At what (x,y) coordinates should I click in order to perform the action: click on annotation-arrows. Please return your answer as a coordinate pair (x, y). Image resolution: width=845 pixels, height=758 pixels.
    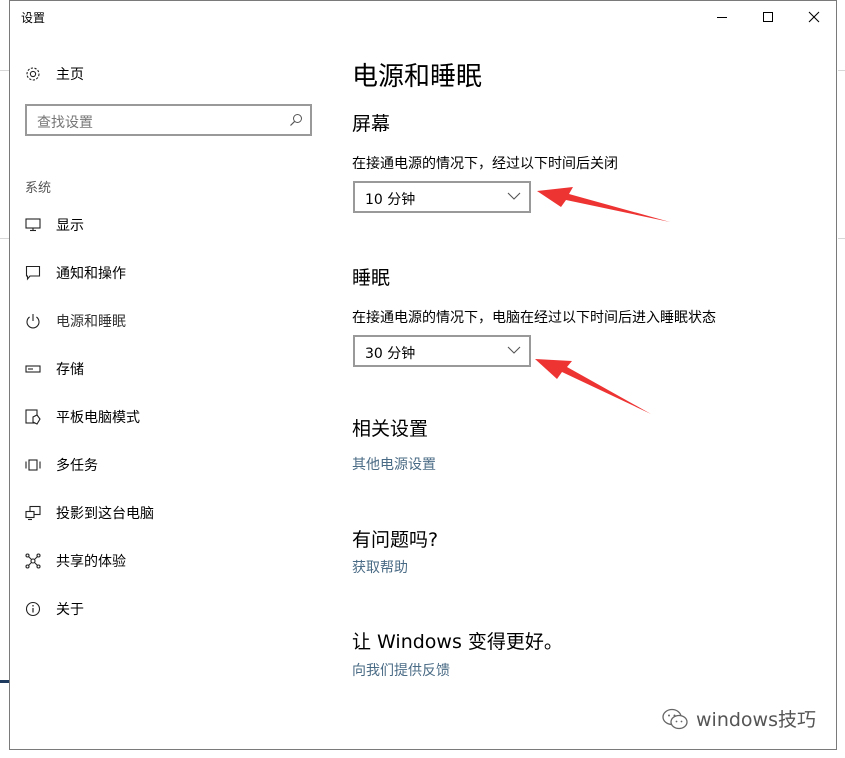
    Looking at the image, I should click on (602, 300).